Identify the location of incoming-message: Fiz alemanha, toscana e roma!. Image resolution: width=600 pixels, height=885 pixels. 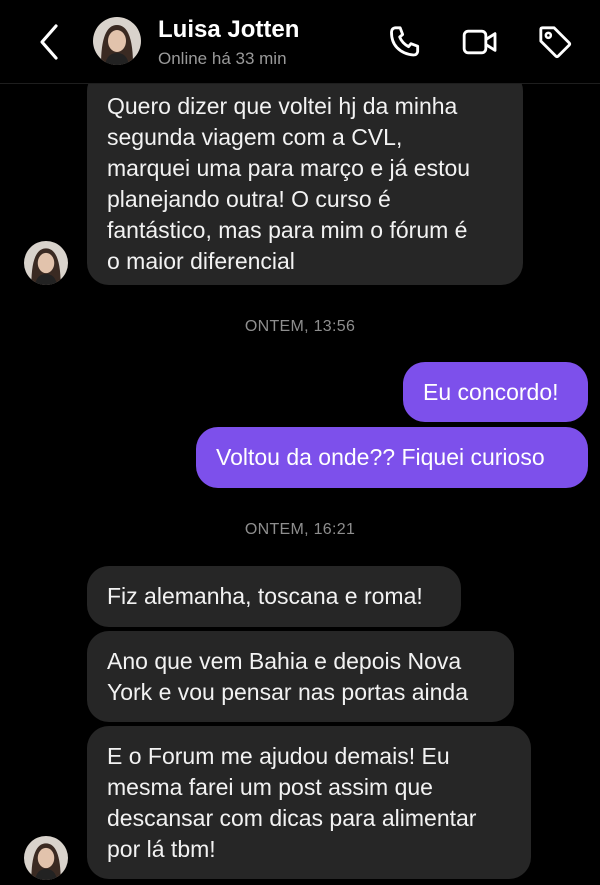
(274, 596).